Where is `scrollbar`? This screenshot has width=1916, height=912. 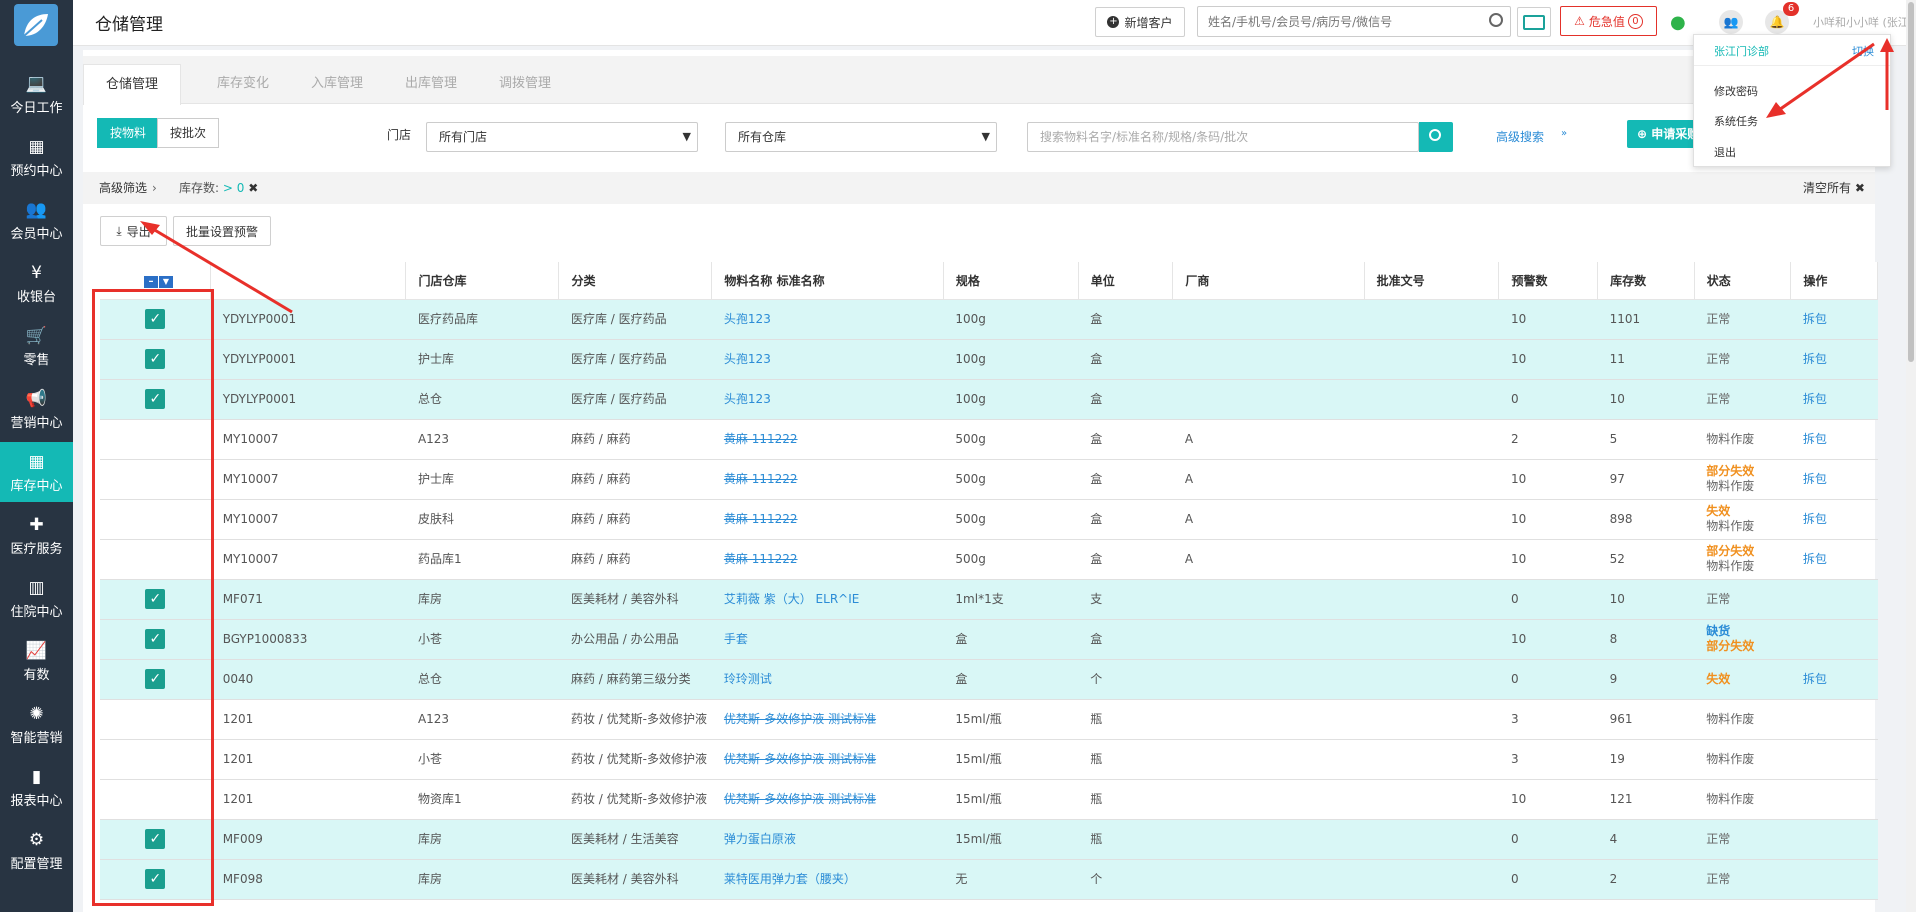
scrollbar is located at coordinates (1911, 456).